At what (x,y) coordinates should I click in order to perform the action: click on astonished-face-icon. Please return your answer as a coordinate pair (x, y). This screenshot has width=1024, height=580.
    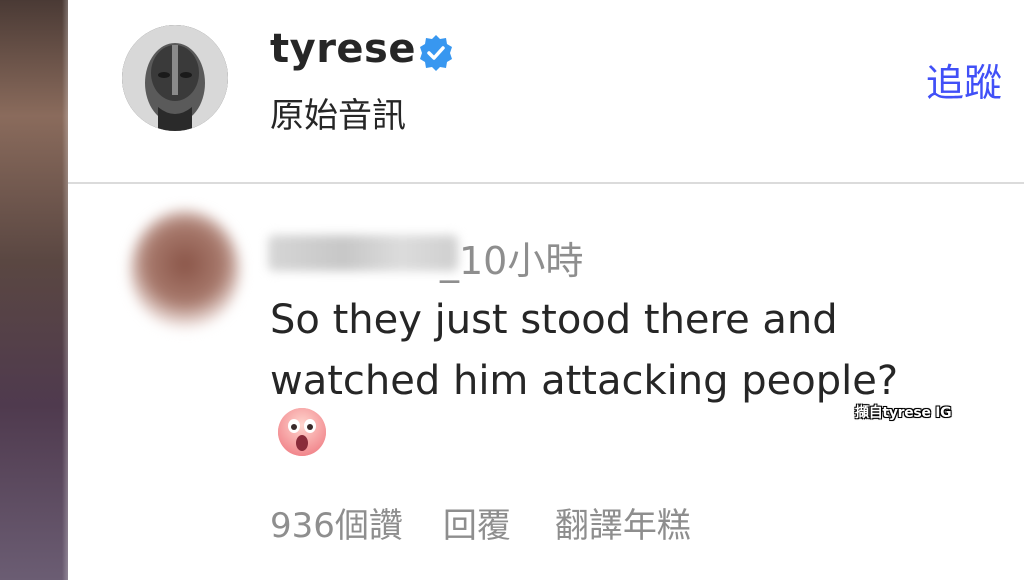
    Looking at the image, I should click on (302, 432).